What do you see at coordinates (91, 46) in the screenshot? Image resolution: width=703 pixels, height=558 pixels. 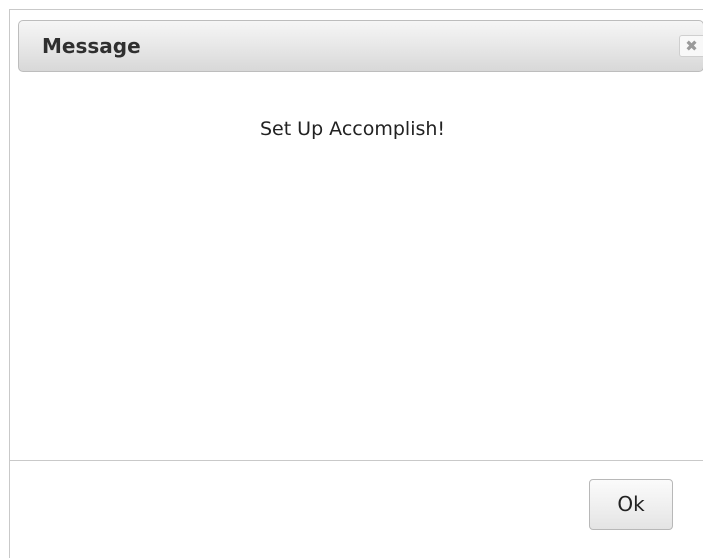 I see `dialog-title: Message` at bounding box center [91, 46].